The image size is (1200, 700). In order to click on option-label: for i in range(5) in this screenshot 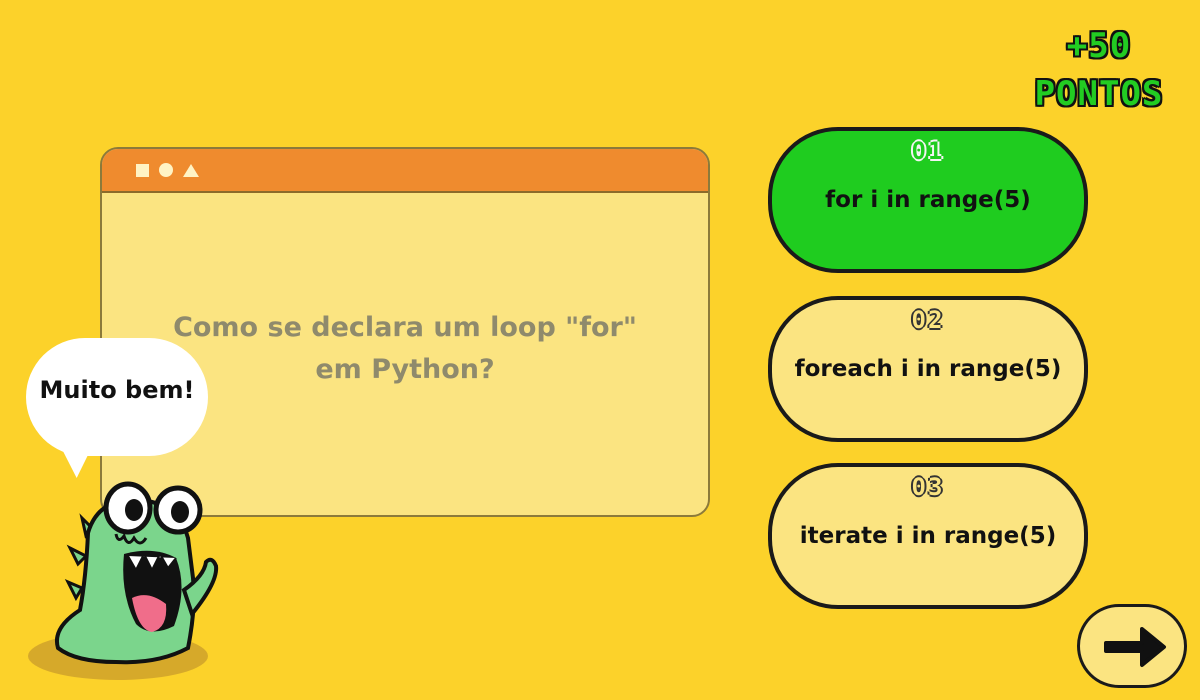, I will do `click(928, 200)`.